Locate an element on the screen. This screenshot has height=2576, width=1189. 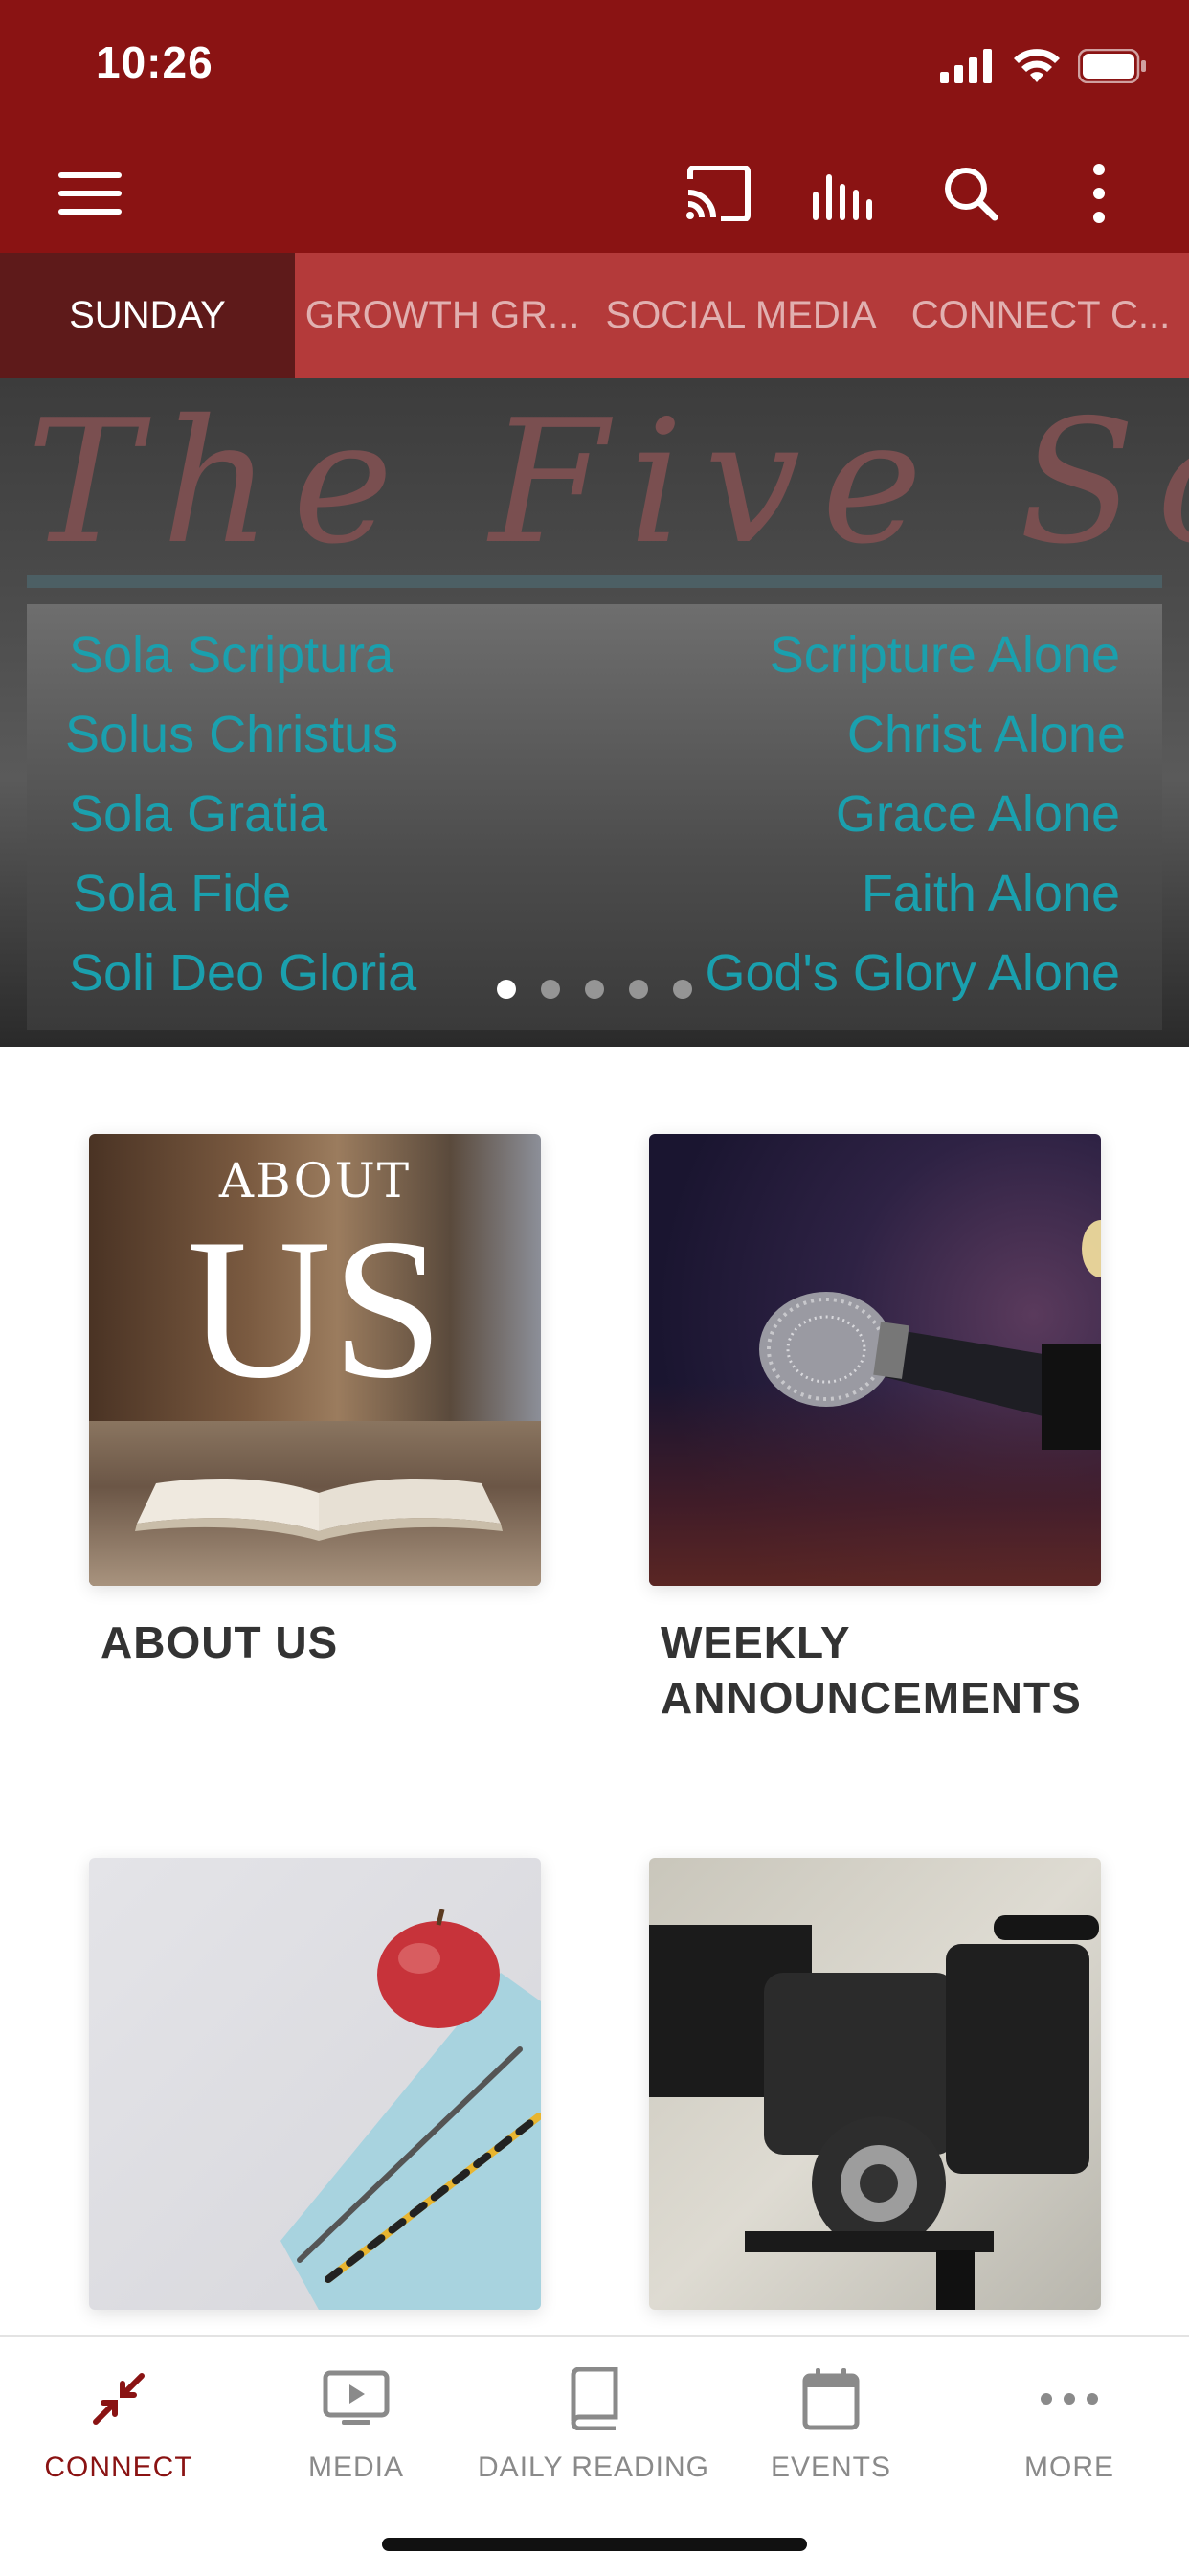
tab-bar-more: MORE is located at coordinates (1069, 2420).